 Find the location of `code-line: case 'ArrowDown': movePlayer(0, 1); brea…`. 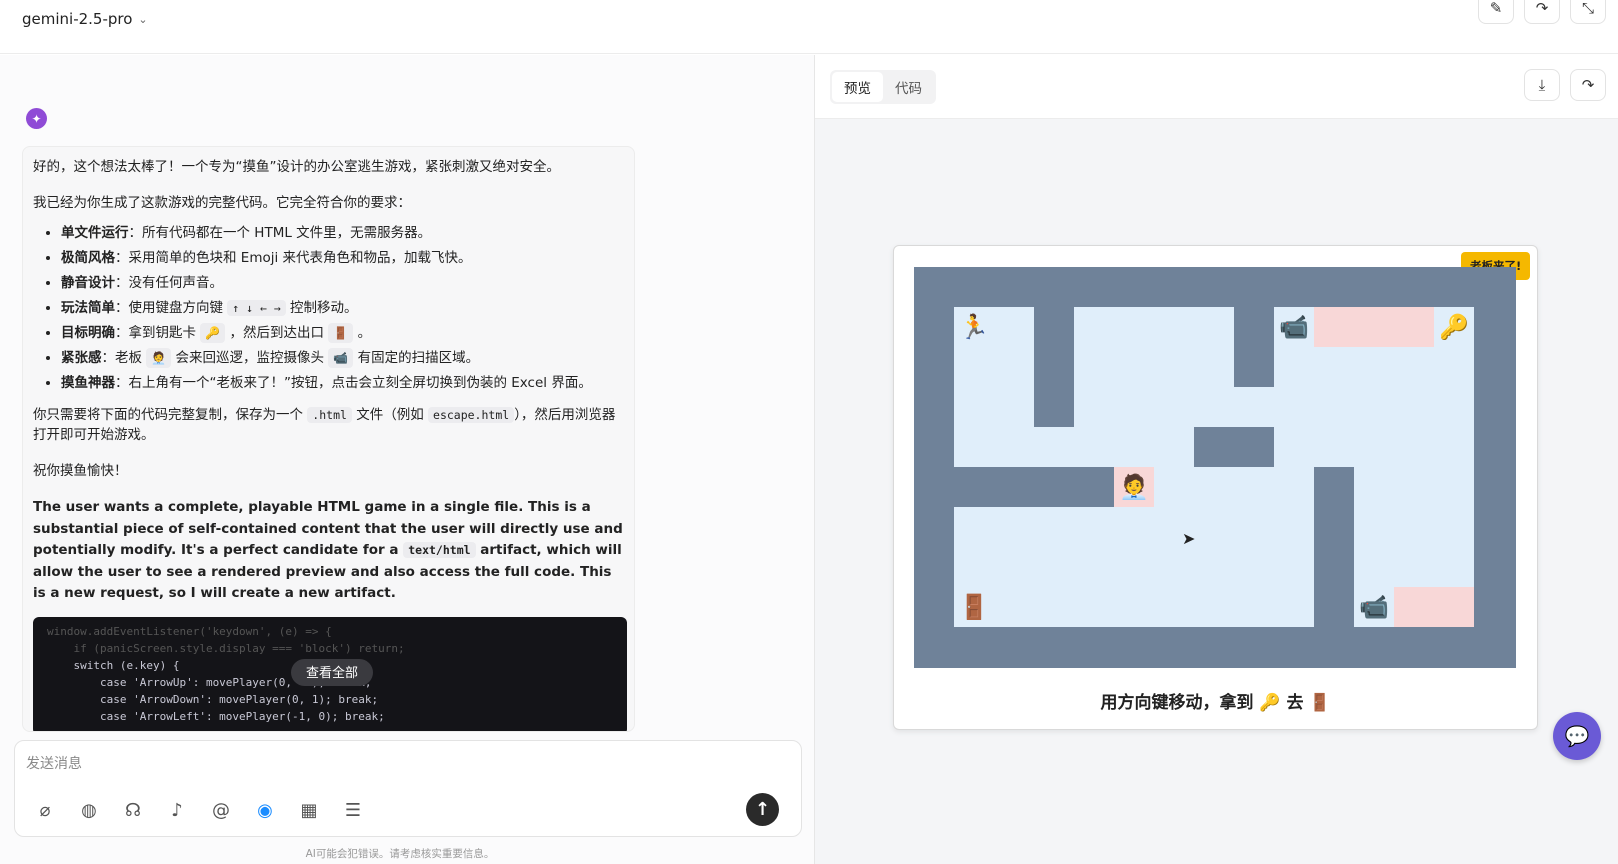

code-line: case 'ArrowDown': movePlayer(0, 1); brea… is located at coordinates (213, 699).